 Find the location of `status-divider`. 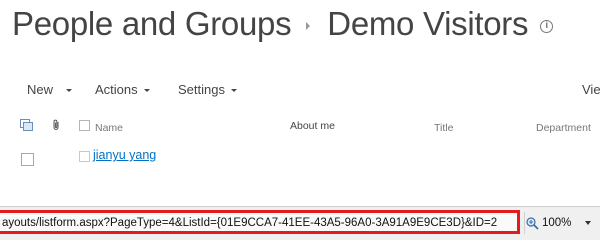

status-divider is located at coordinates (524, 223).